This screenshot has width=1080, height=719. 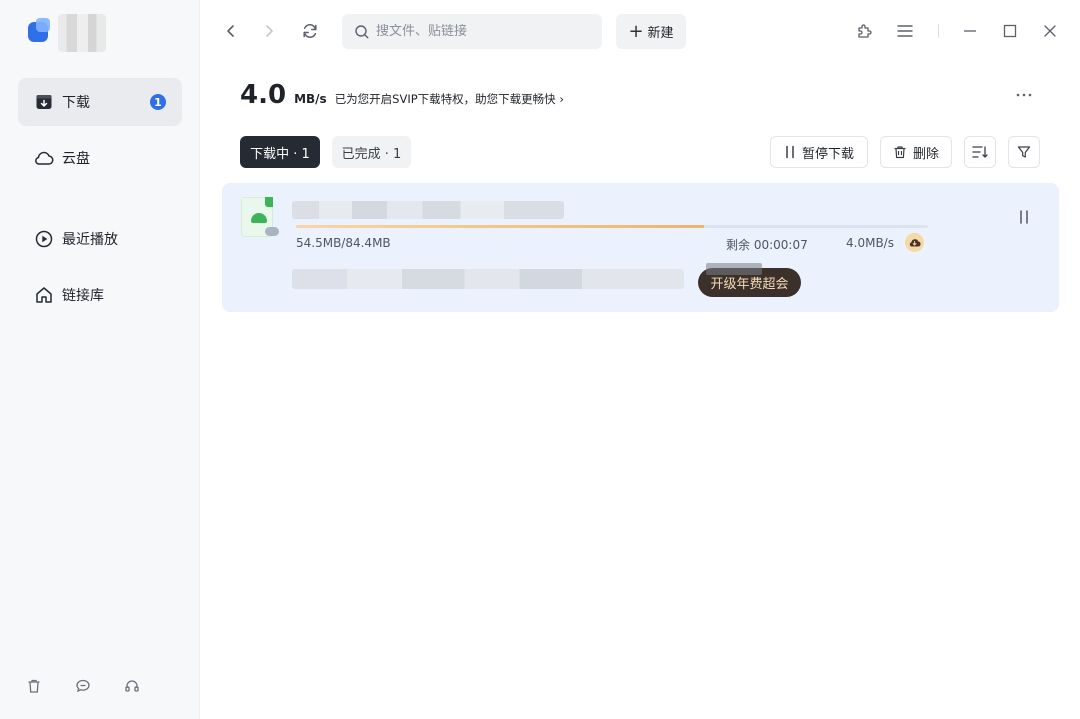 What do you see at coordinates (925, 154) in the screenshot?
I see `delete-label: 删除` at bounding box center [925, 154].